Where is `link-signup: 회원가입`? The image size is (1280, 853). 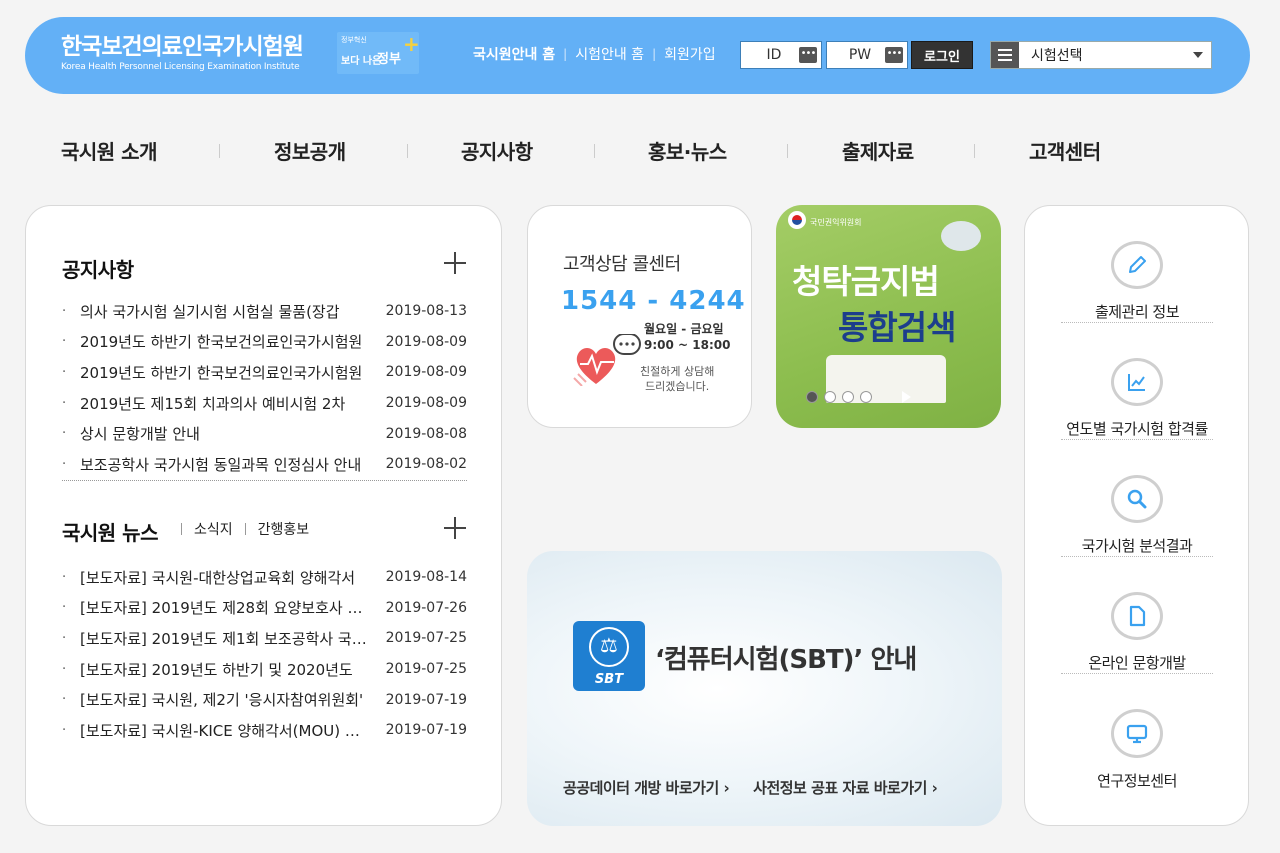
link-signup: 회원가입 is located at coordinates (690, 54).